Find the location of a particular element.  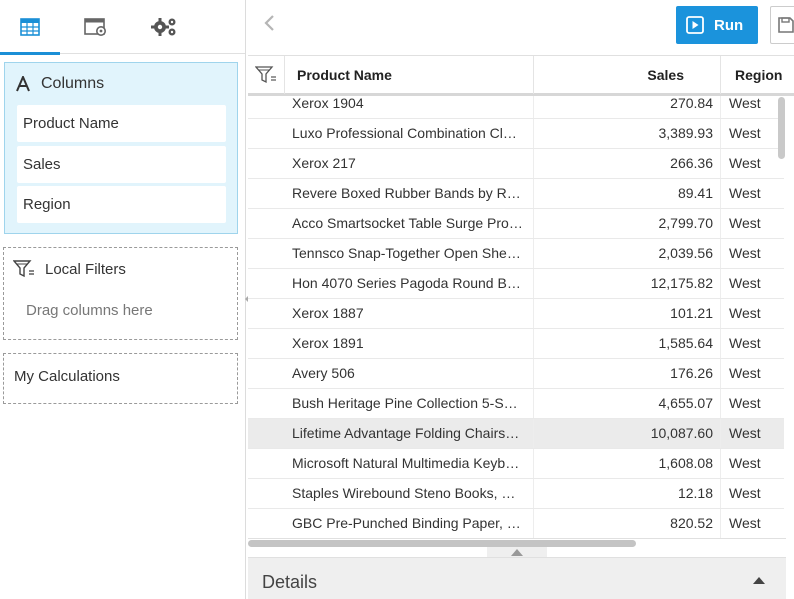

cell-product-name: Microsoft Natural Multimedia Keyboard is located at coordinates (409, 463).